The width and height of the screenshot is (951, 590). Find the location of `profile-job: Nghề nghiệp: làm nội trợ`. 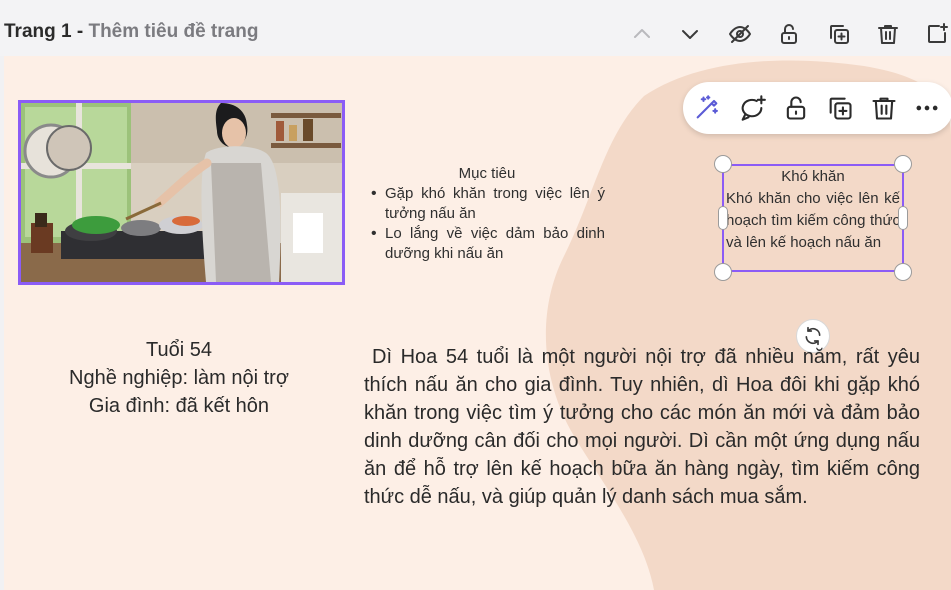

profile-job: Nghề nghiệp: làm nội trợ is located at coordinates (179, 378).